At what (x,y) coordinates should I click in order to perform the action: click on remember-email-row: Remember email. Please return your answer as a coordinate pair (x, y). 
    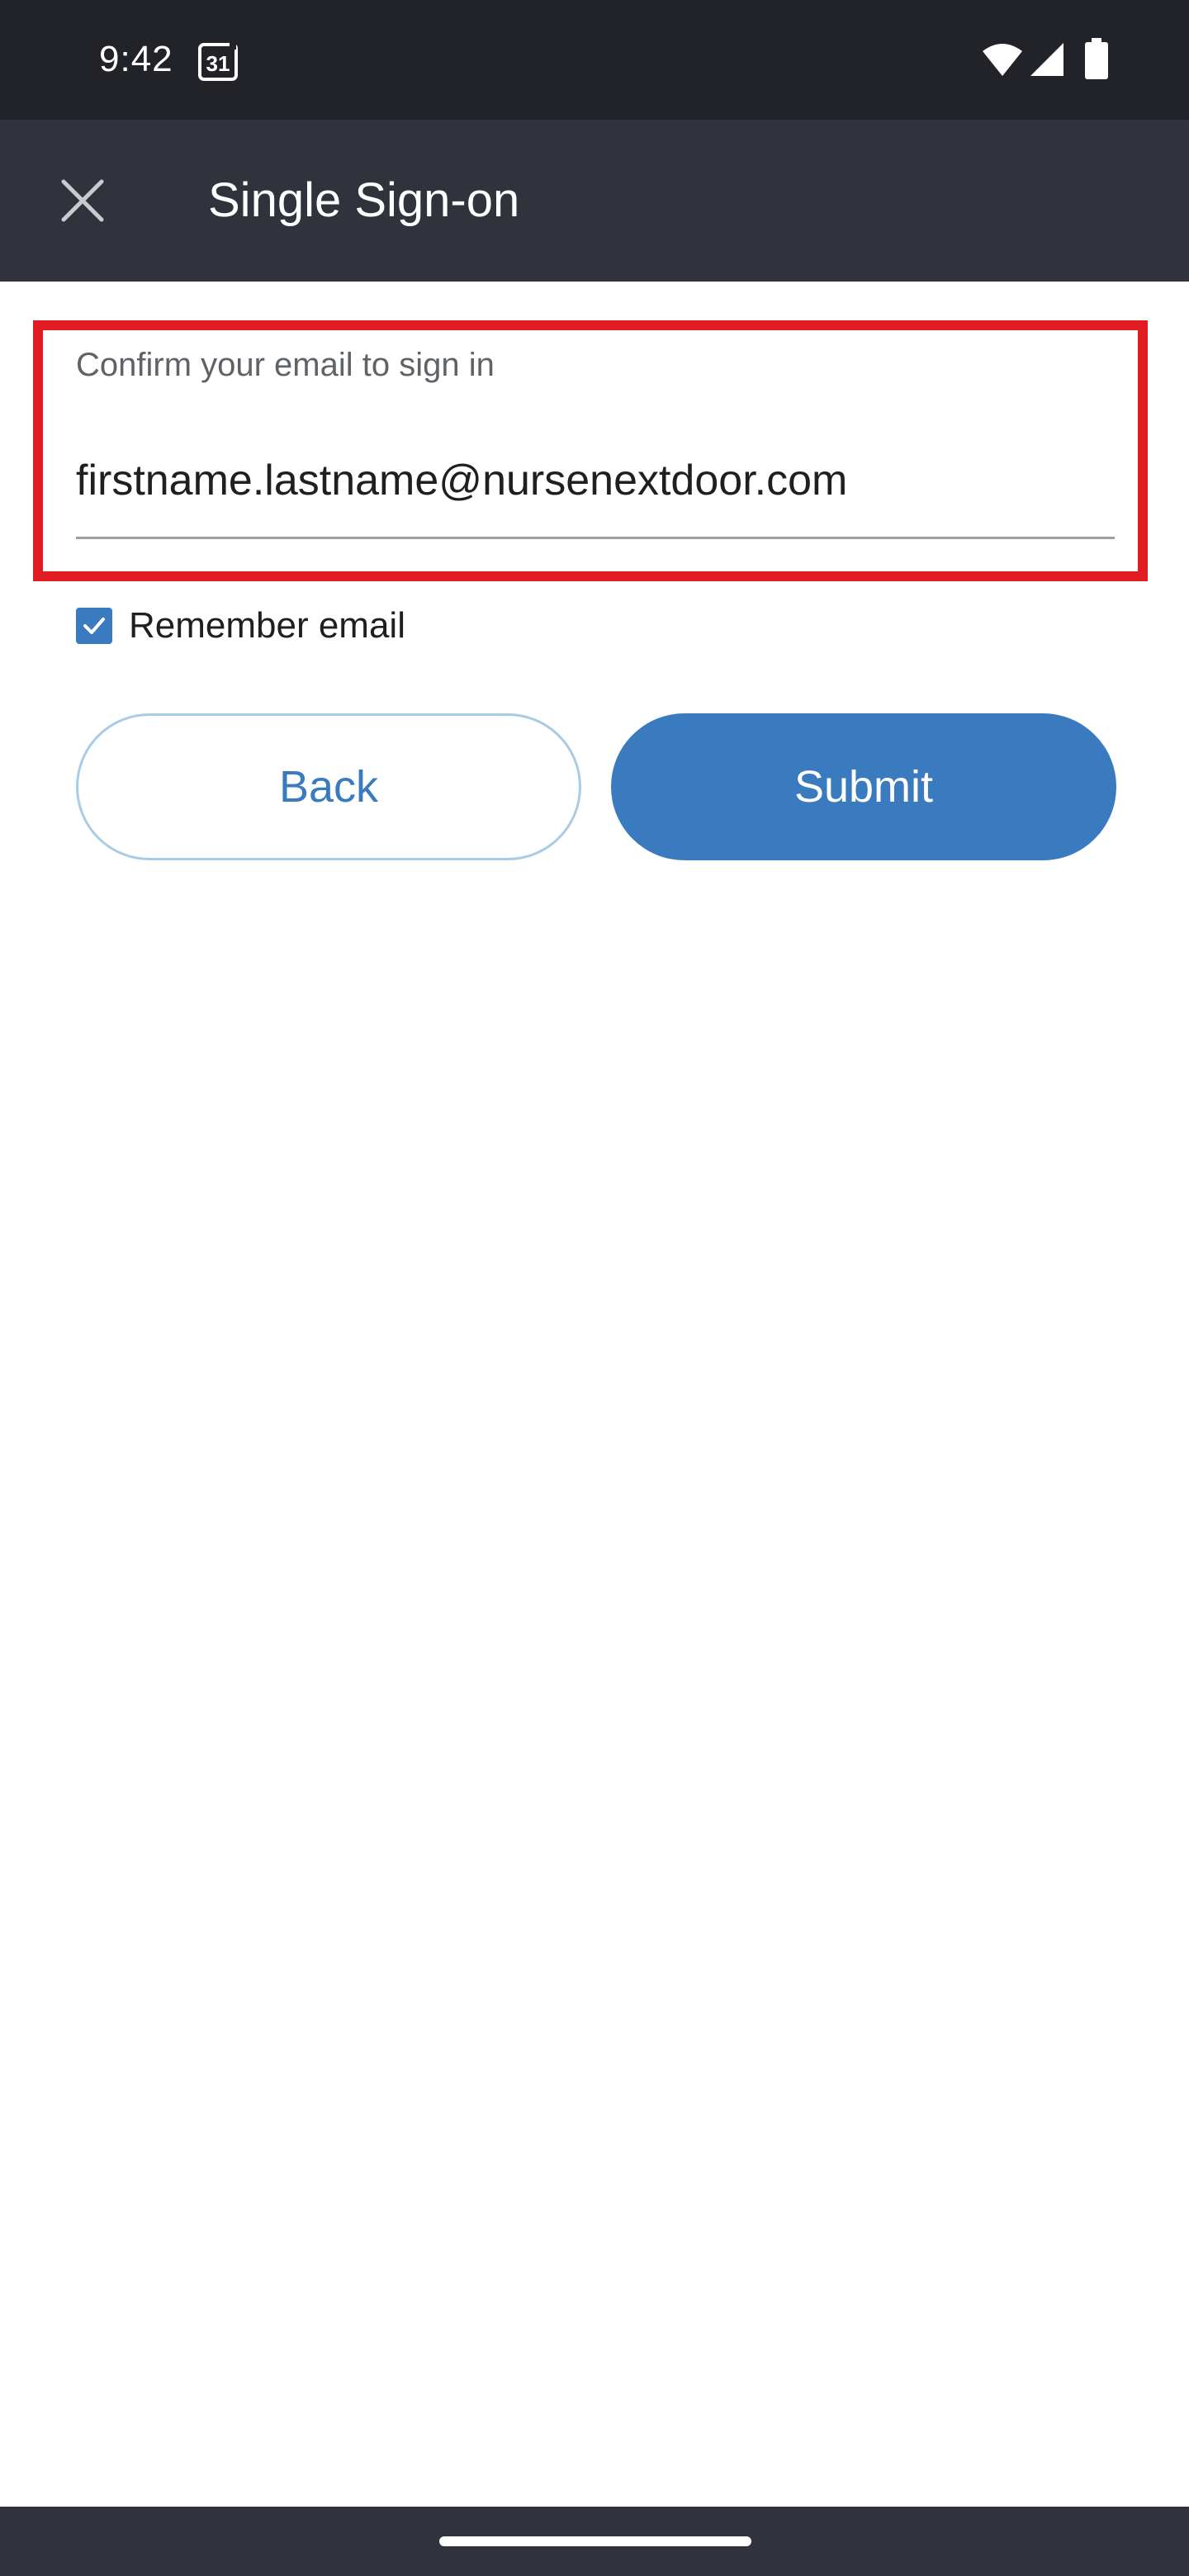
    Looking at the image, I should click on (240, 626).